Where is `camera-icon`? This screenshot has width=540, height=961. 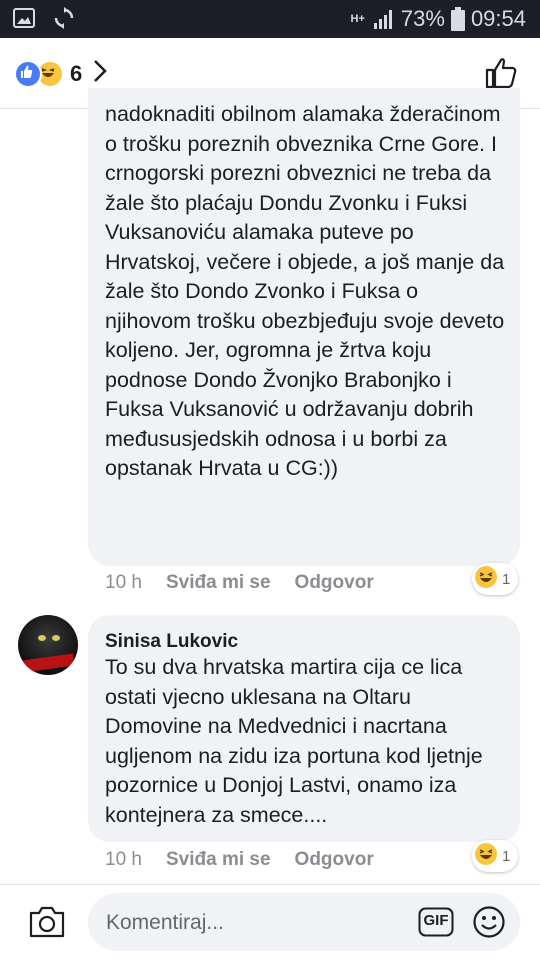
camera-icon is located at coordinates (47, 924).